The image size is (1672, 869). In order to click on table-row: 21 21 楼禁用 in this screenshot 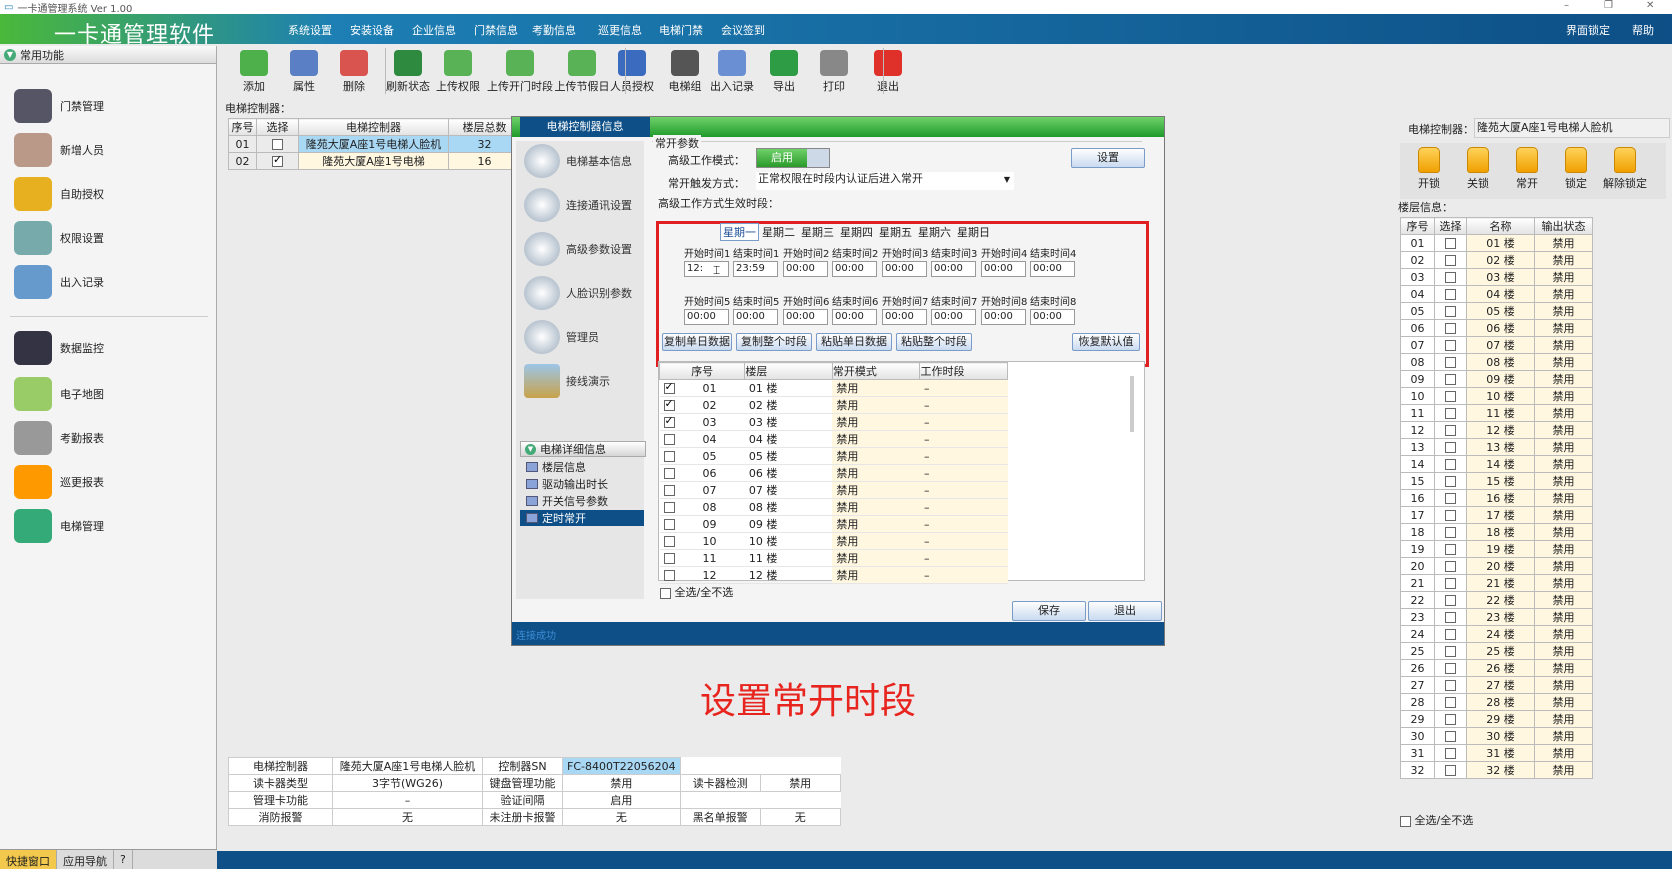, I will do `click(1496, 583)`.